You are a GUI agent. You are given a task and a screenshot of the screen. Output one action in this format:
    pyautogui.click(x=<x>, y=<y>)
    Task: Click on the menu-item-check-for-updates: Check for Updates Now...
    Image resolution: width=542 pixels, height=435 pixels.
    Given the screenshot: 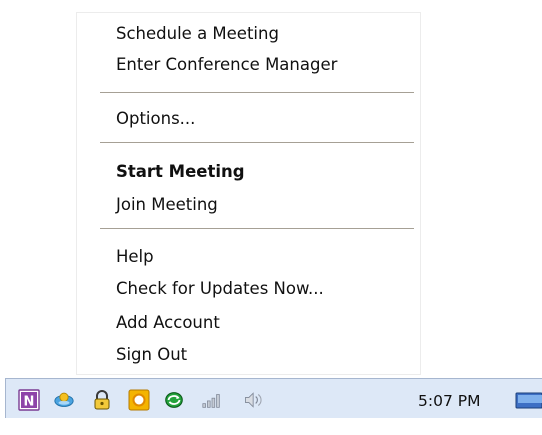 What is the action you would take?
    pyautogui.click(x=220, y=289)
    